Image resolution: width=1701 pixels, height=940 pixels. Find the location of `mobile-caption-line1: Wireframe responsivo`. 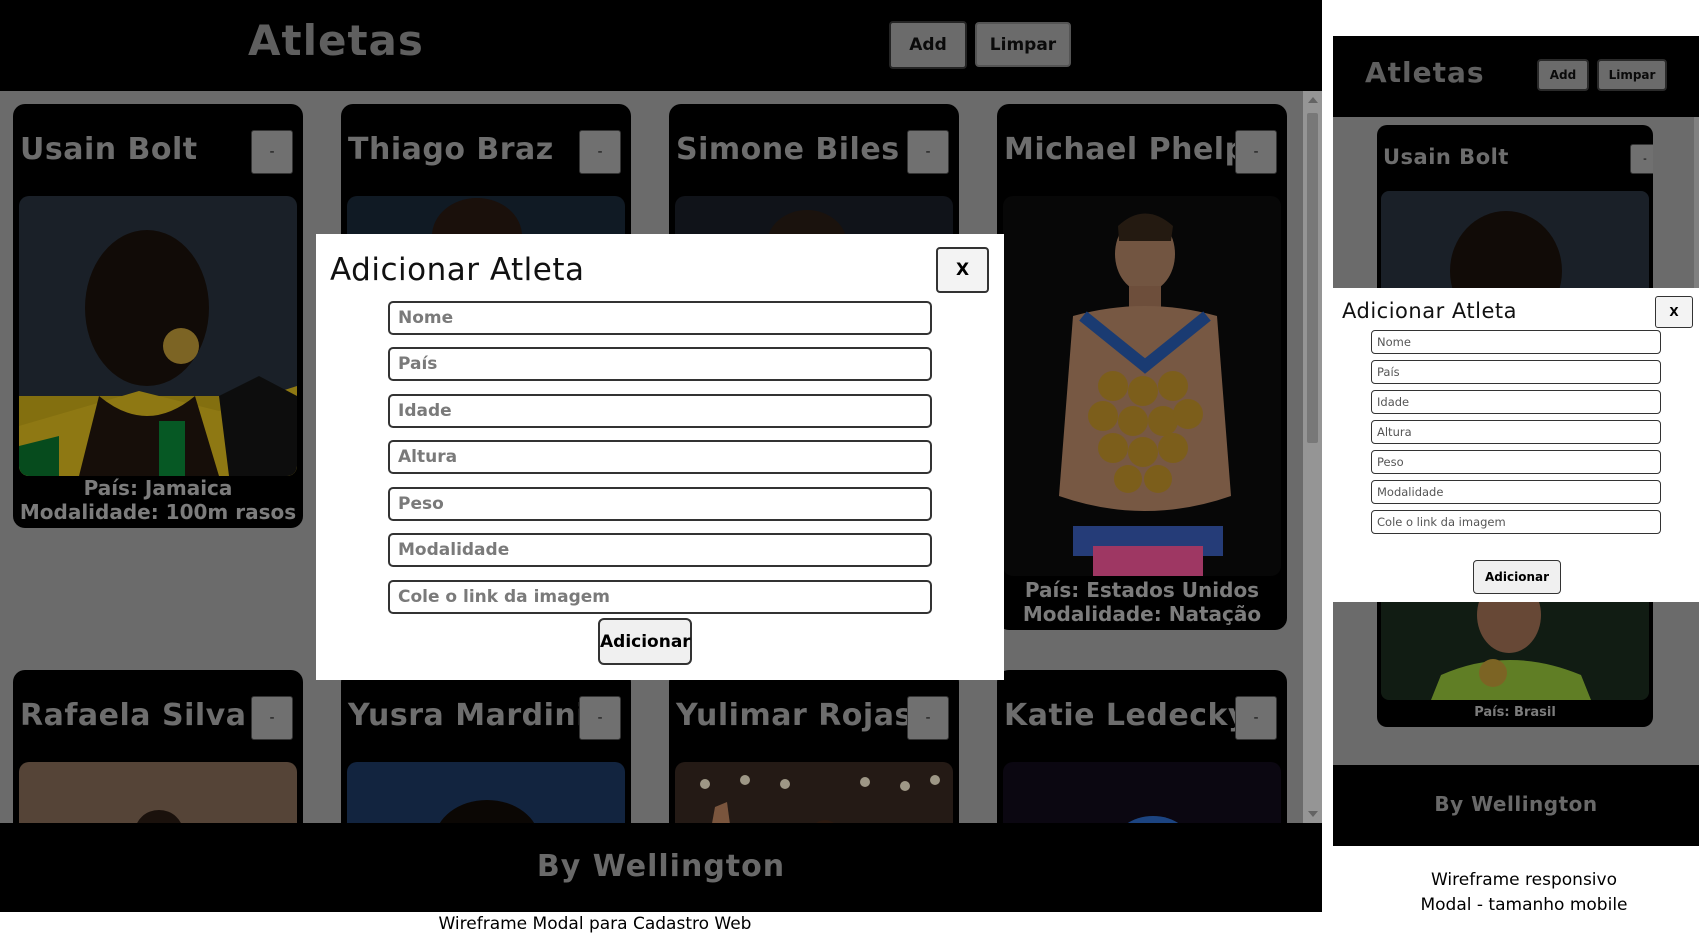

mobile-caption-line1: Wireframe responsivo is located at coordinates (1524, 880).